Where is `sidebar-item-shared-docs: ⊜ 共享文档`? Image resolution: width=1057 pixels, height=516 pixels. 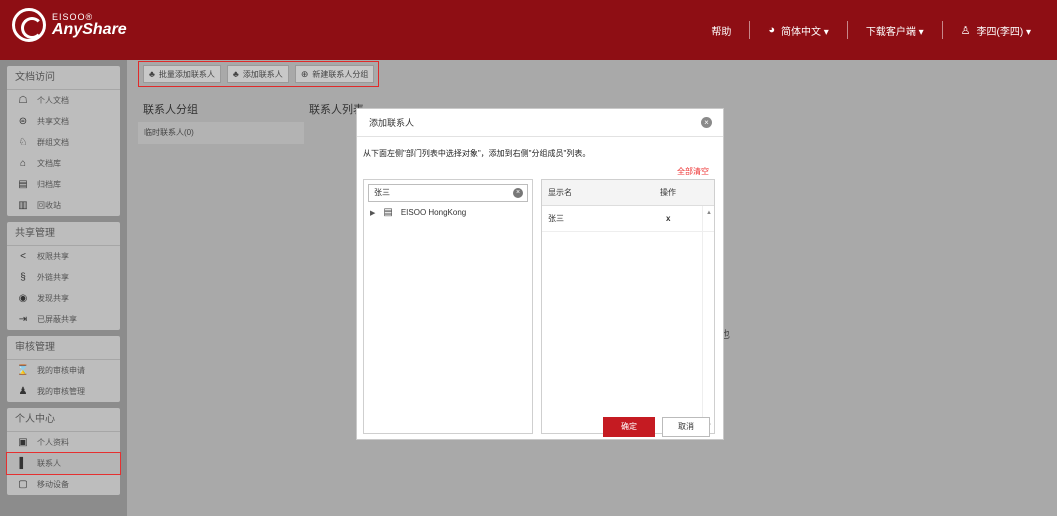
sidebar-item-shared-docs: ⊜ 共享文档 is located at coordinates (63, 121).